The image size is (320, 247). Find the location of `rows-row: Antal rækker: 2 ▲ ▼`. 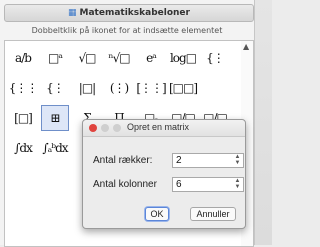

rows-row: Antal rækker: 2 ▲ ▼ is located at coordinates (168, 161).